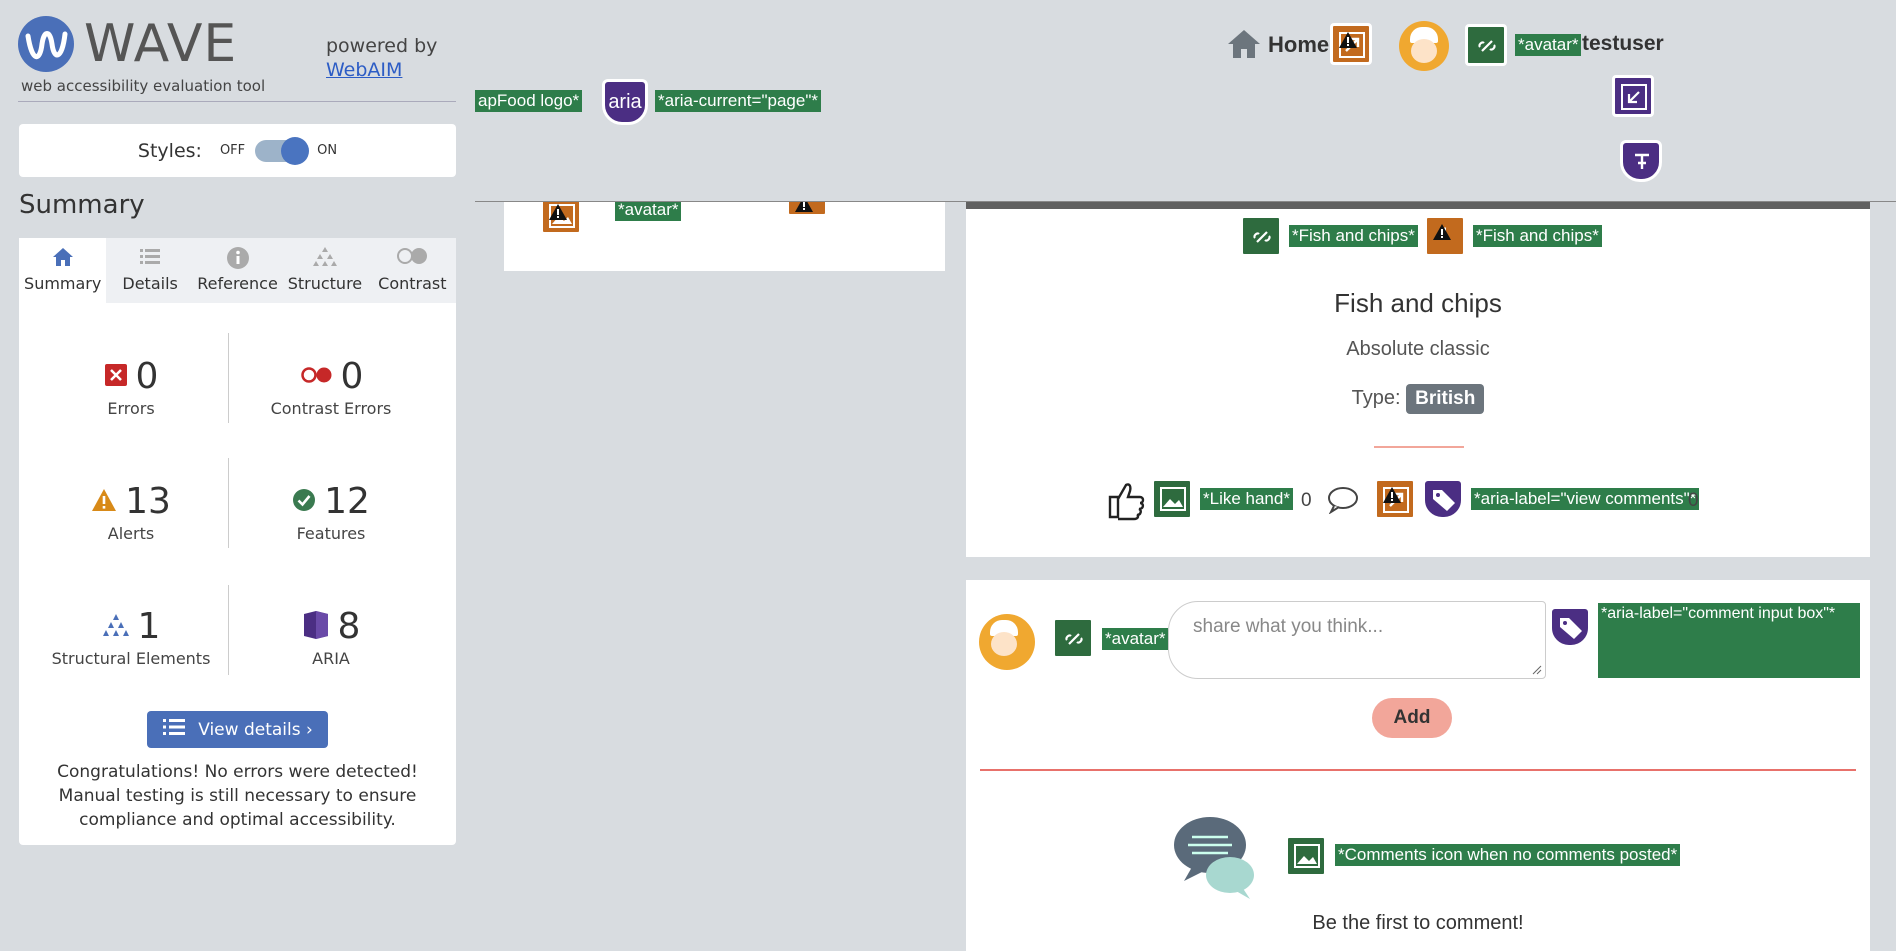 This screenshot has width=1896, height=951. What do you see at coordinates (529, 101) in the screenshot?
I see `logo-alt-tag: apFood logo*` at bounding box center [529, 101].